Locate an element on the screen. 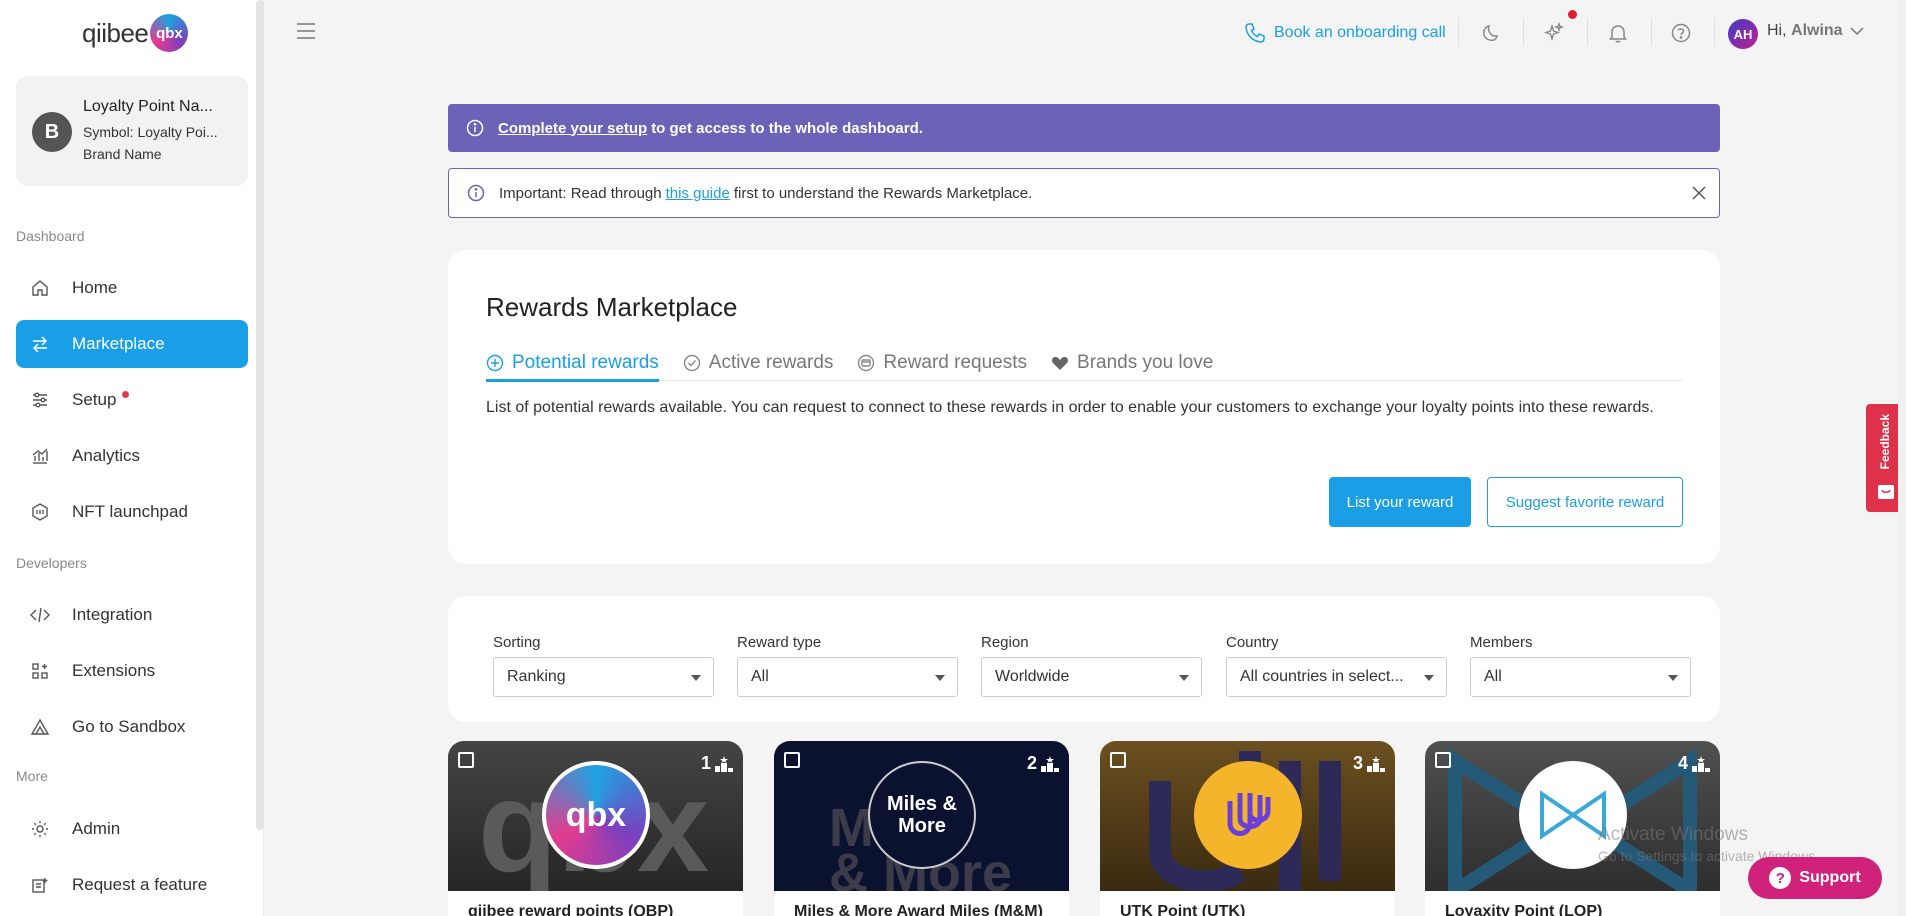  support-button: ? Support is located at coordinates (1815, 878).